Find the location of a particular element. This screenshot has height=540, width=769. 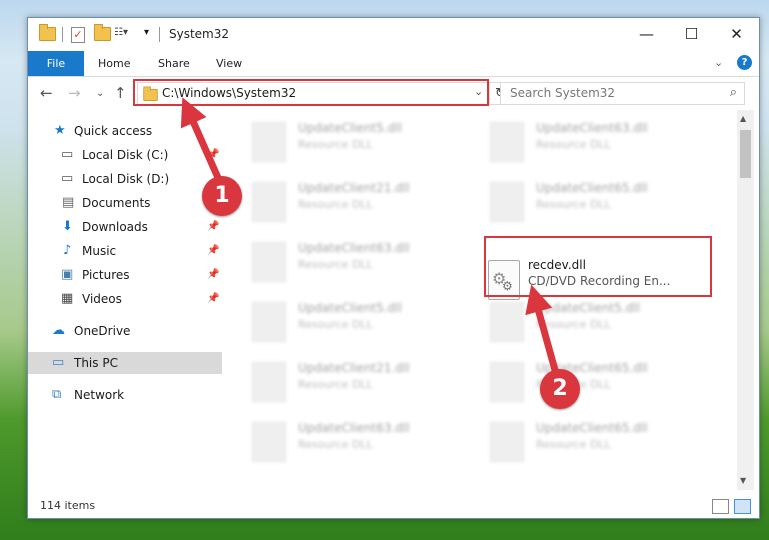

forward-button: → is located at coordinates (74, 93).